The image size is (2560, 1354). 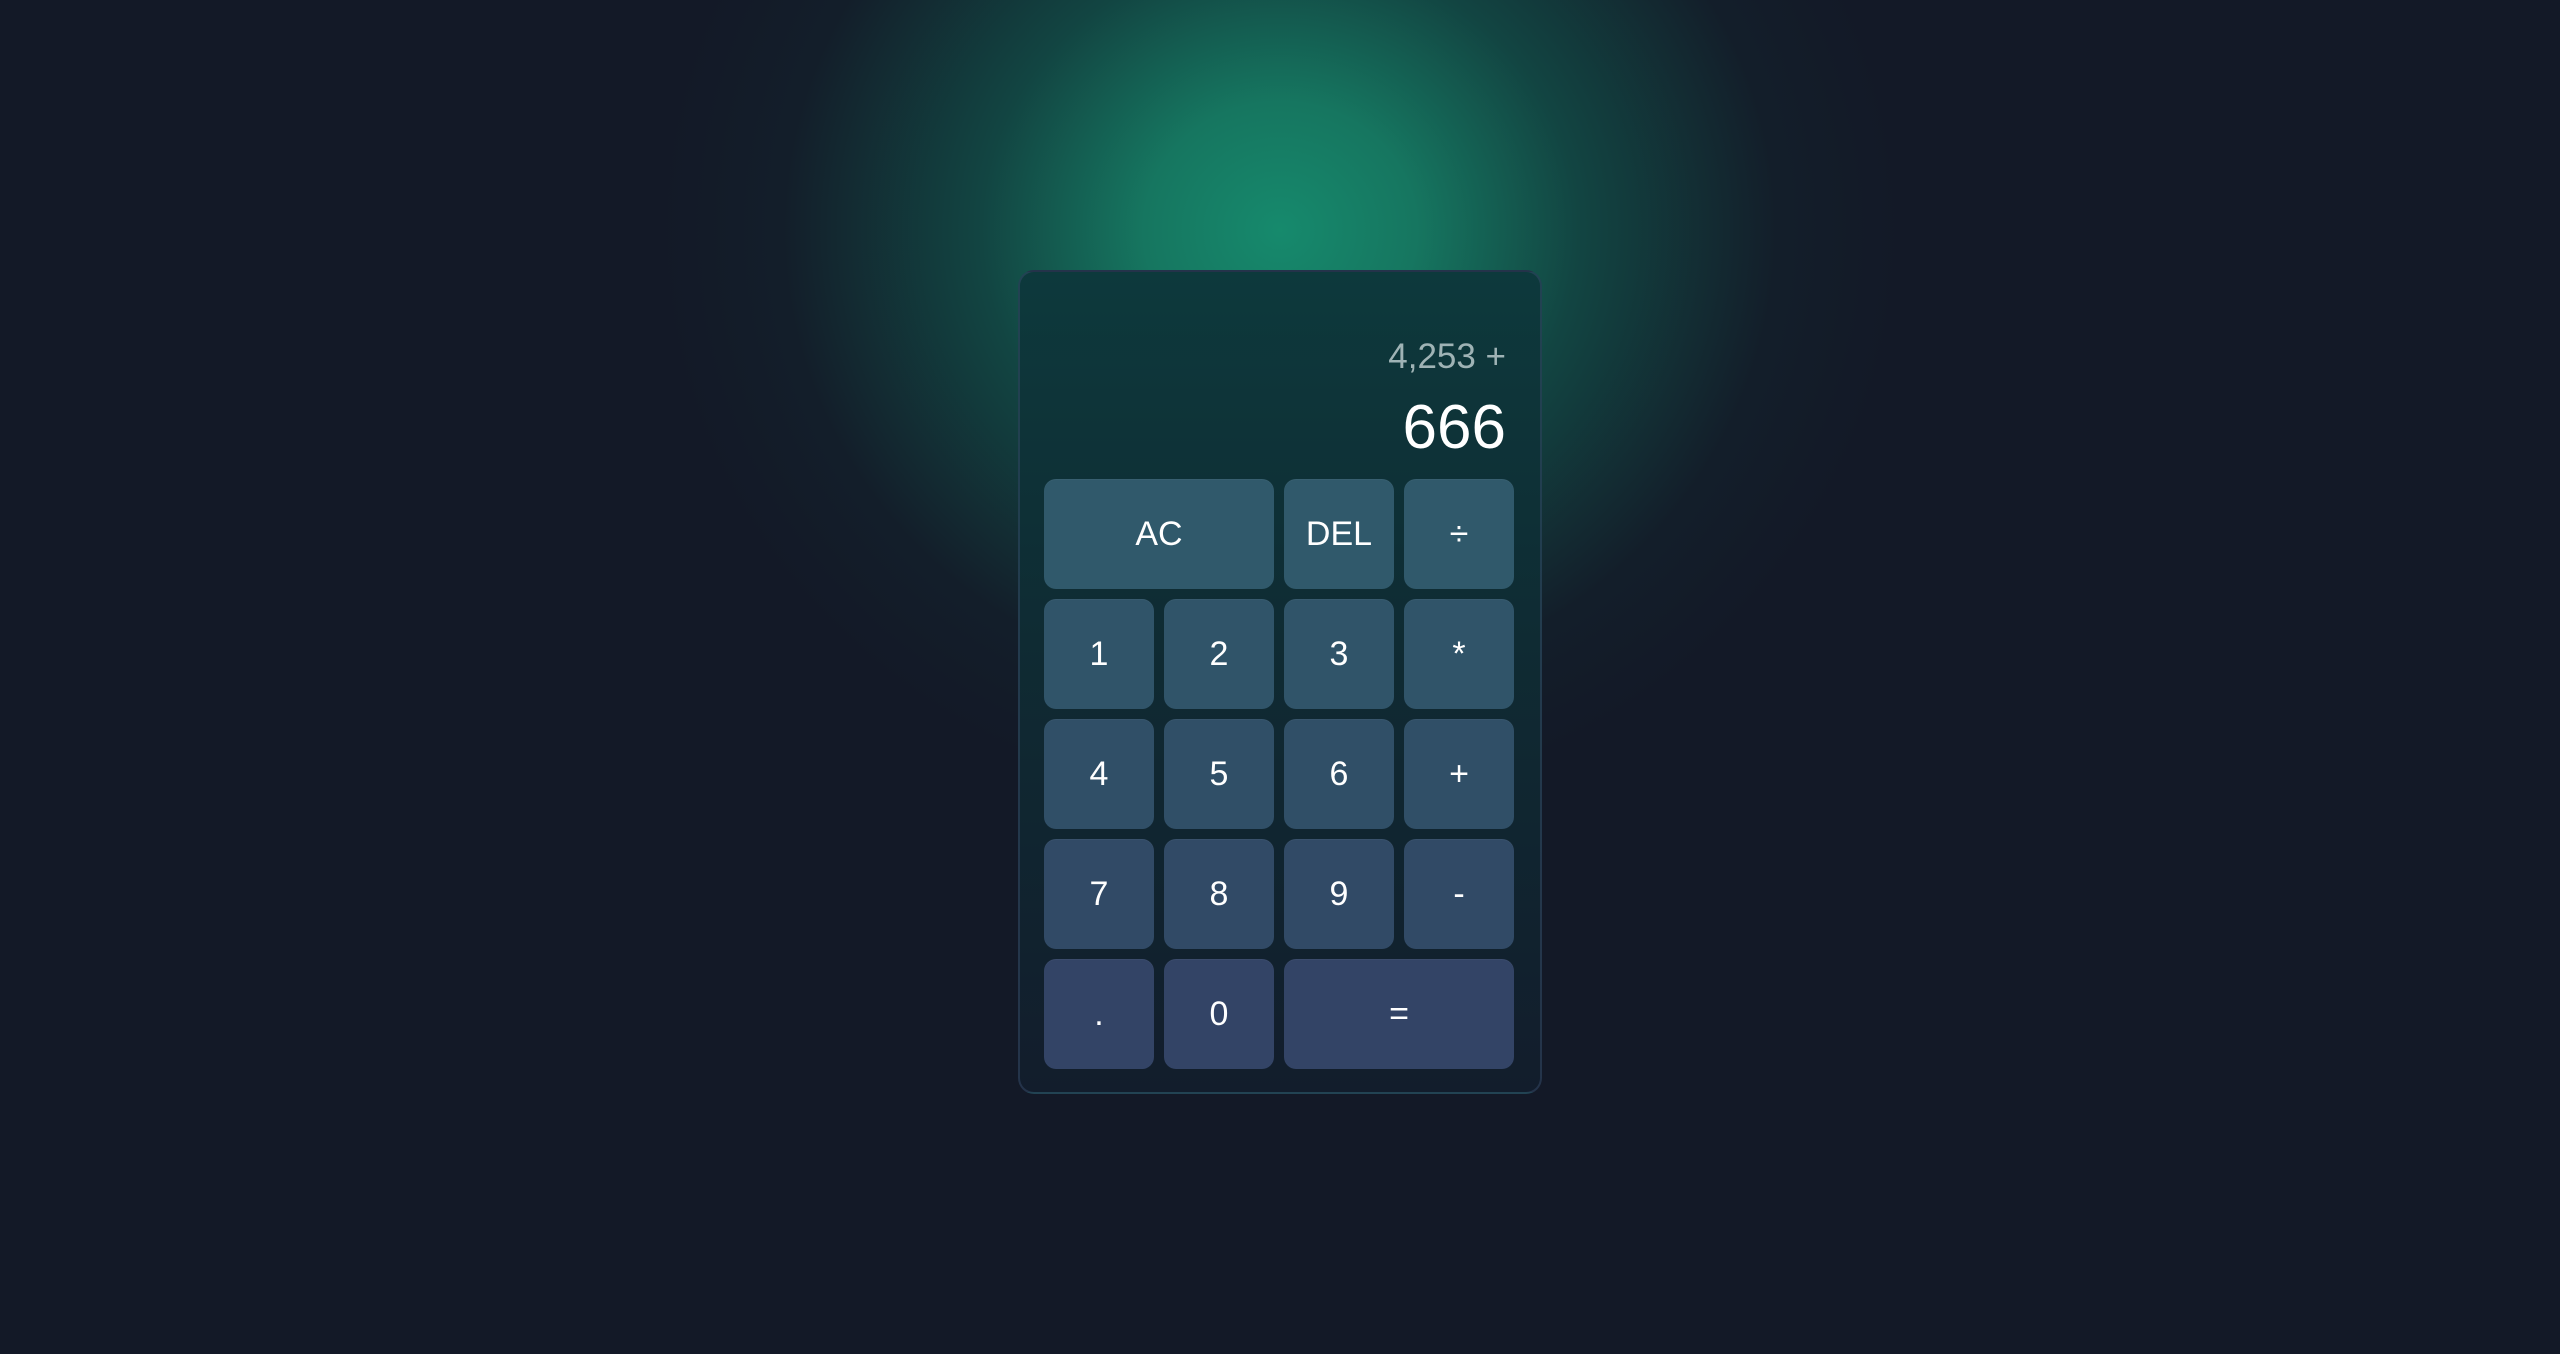 What do you see at coordinates (1219, 774) in the screenshot?
I see `digit-5-button: 5` at bounding box center [1219, 774].